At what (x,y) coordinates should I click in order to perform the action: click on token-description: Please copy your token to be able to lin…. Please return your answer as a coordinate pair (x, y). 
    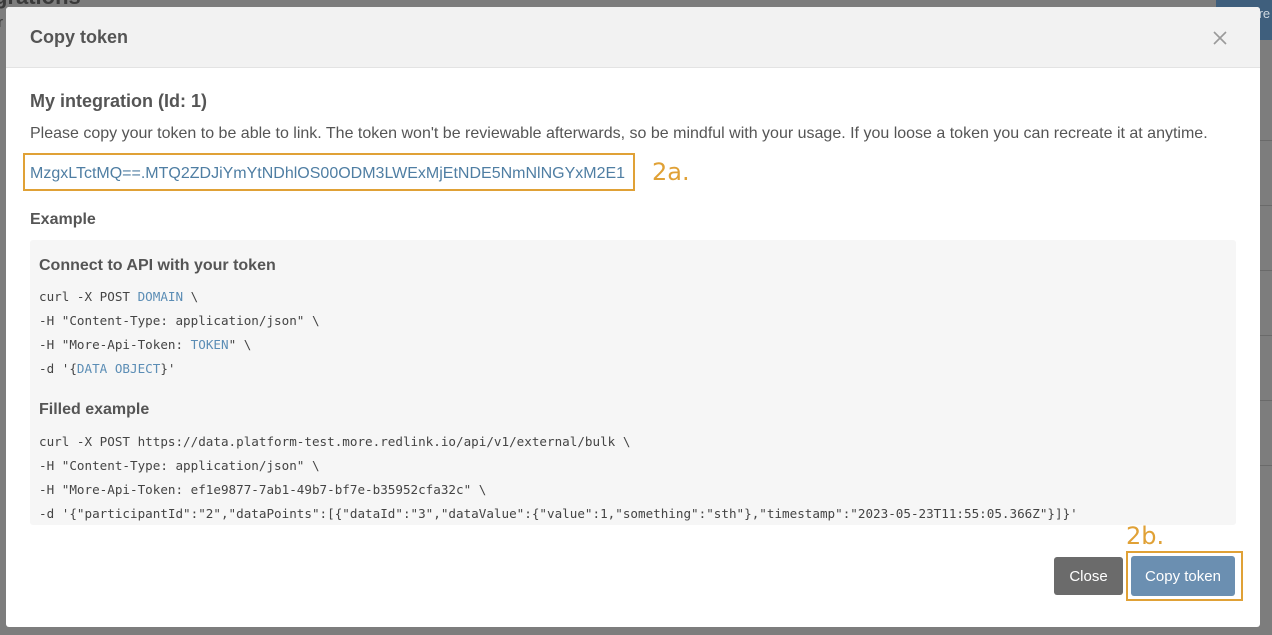
    Looking at the image, I should click on (619, 133).